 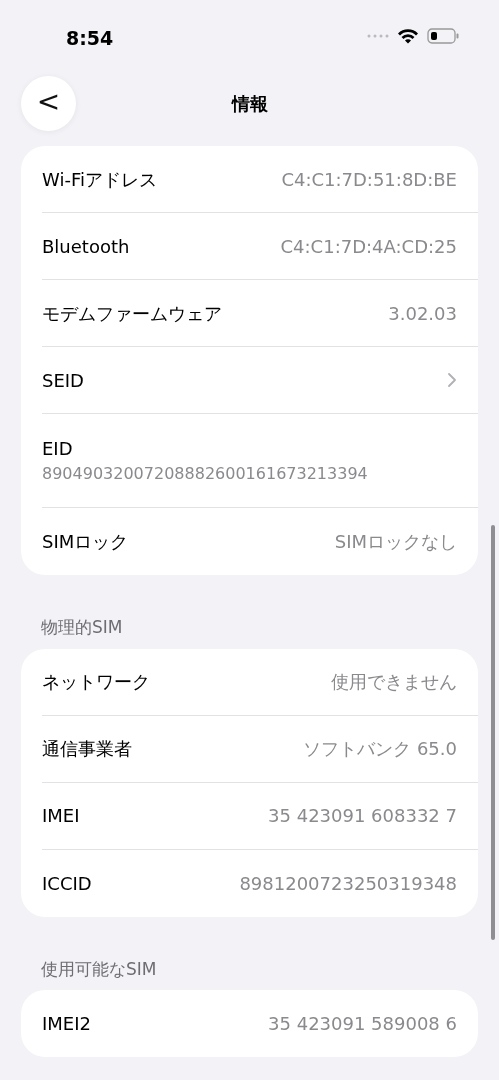 What do you see at coordinates (369, 179) in the screenshot?
I see `row-value: C4:C1:7D:51:8D:BE` at bounding box center [369, 179].